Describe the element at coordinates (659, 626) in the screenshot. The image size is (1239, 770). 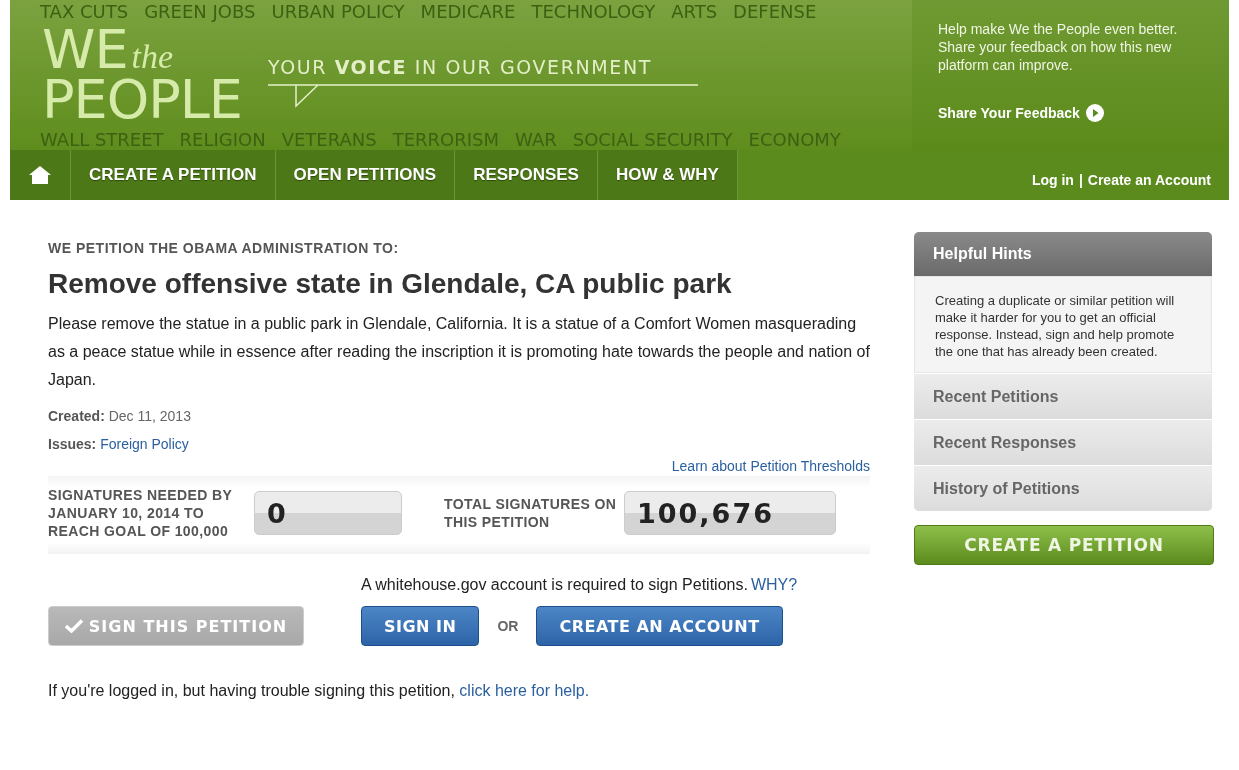
I see `create-account-button: CREATE AN ACCOUNT` at that location.